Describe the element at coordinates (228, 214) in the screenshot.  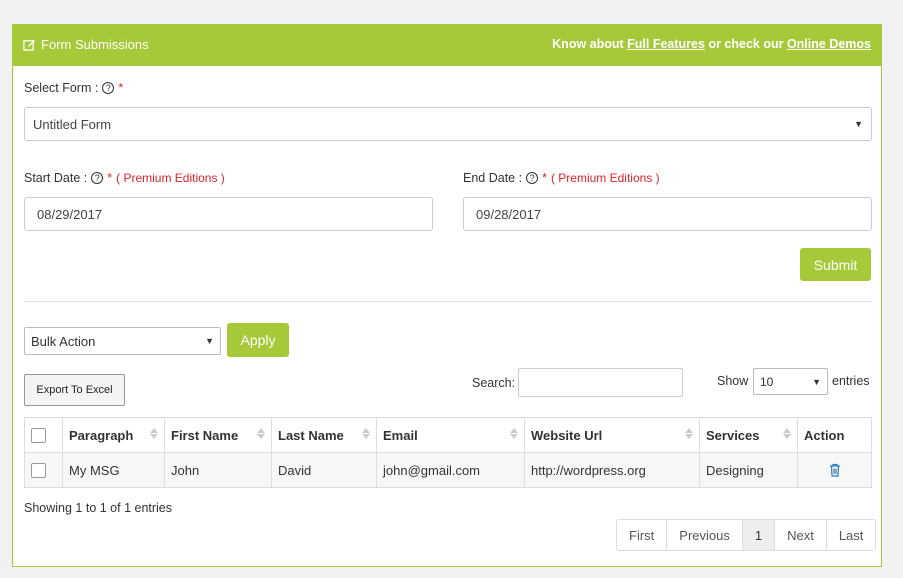
I see `start-date-input: 08/29/2017` at that location.